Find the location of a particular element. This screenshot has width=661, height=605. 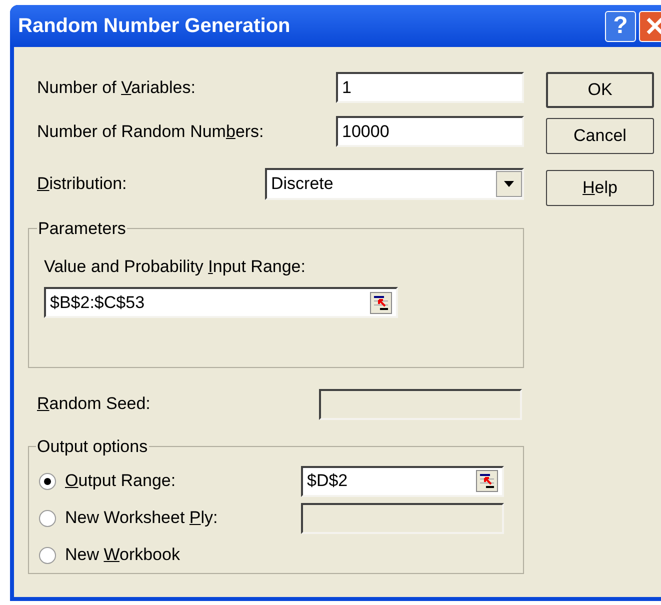

radio-option: Output Range: is located at coordinates (107, 481).